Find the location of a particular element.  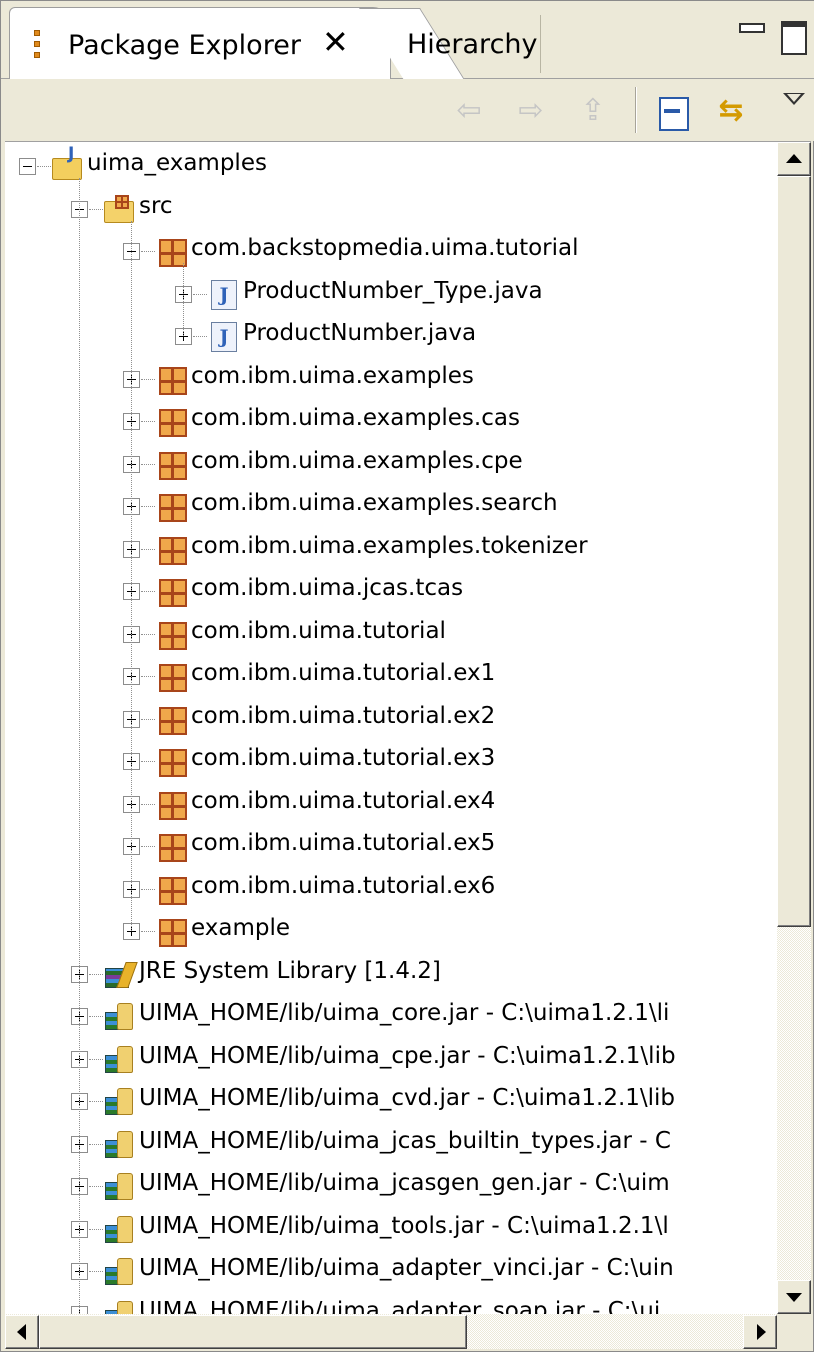

vertical-scrollbar is located at coordinates (794, 728).